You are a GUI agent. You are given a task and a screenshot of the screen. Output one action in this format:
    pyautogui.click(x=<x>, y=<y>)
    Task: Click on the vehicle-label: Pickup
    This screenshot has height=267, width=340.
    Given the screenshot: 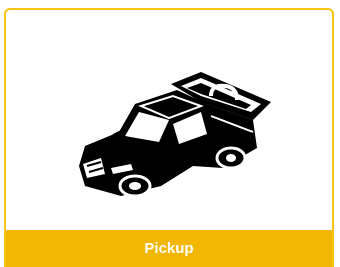 What is the action you would take?
    pyautogui.click(x=169, y=248)
    